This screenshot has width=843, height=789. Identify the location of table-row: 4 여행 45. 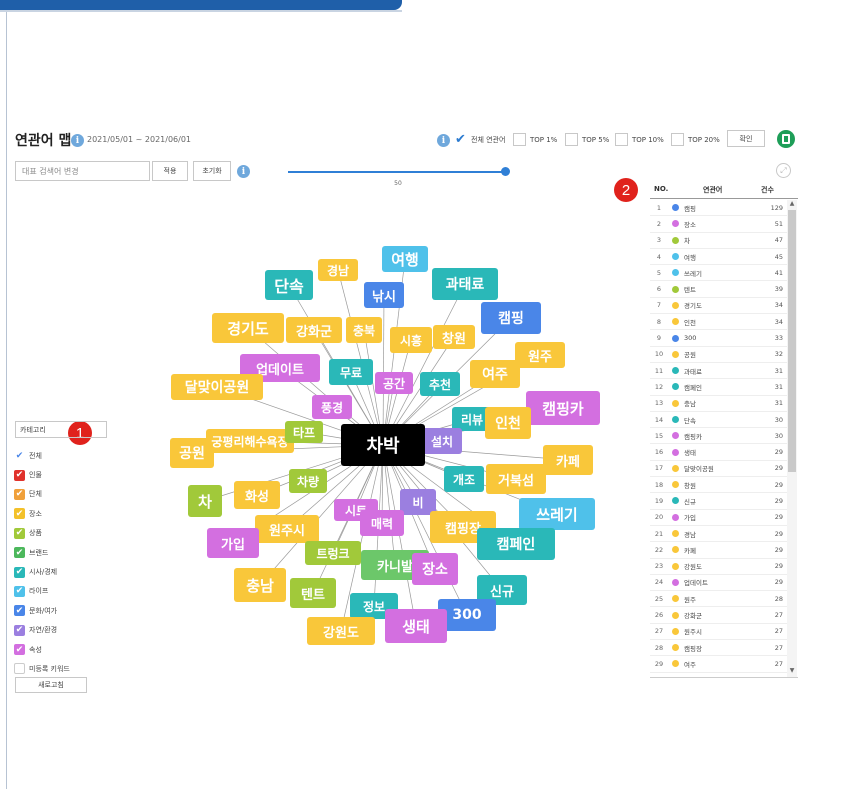
(718, 257).